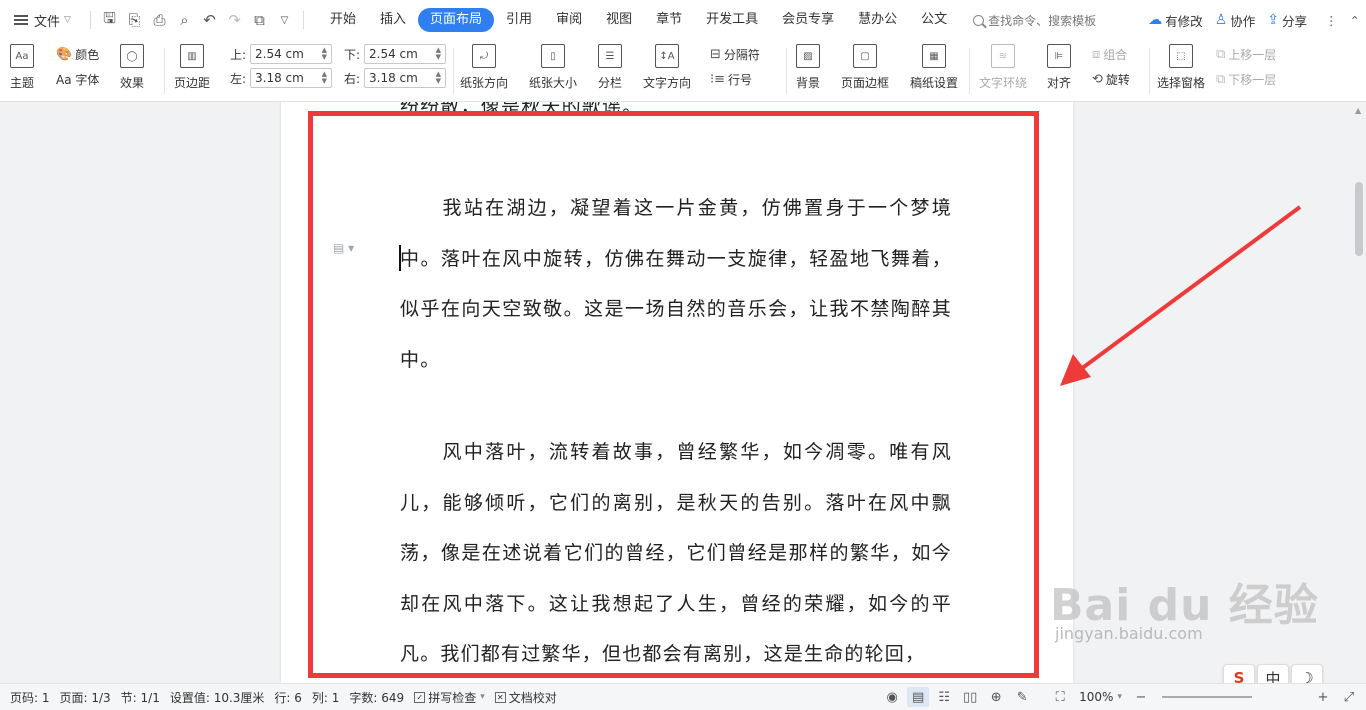 The image size is (1366, 710). Describe the element at coordinates (1359, 219) in the screenshot. I see `scrollbar-thumb` at that location.